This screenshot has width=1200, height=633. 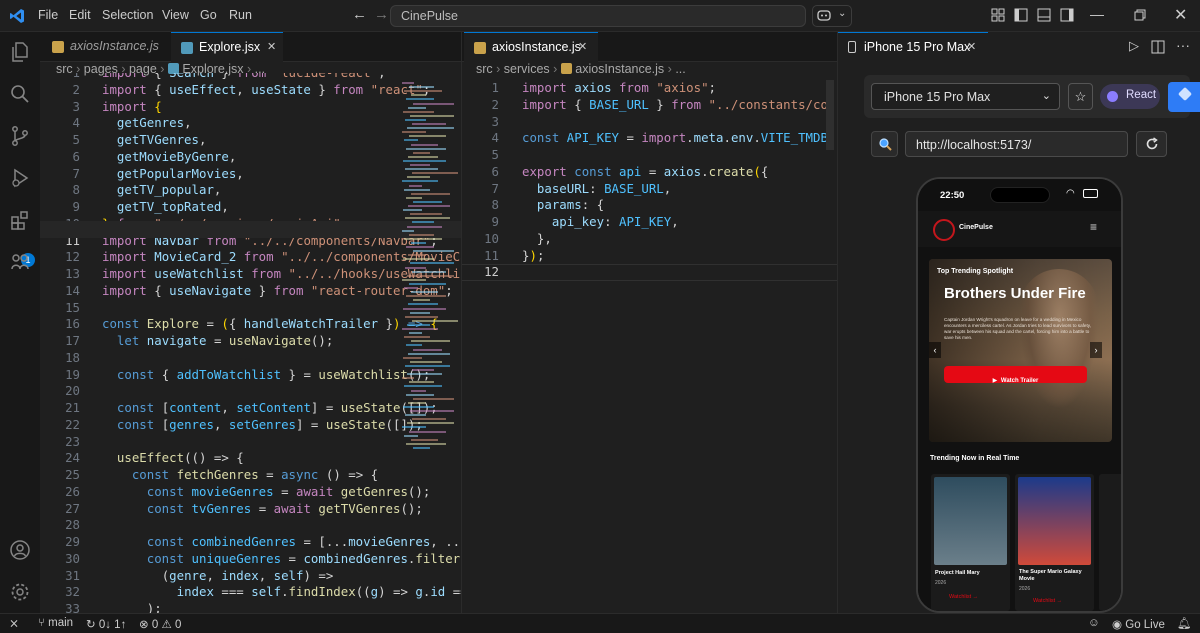 I want to click on editor-scrollbar, so click(x=830, y=115).